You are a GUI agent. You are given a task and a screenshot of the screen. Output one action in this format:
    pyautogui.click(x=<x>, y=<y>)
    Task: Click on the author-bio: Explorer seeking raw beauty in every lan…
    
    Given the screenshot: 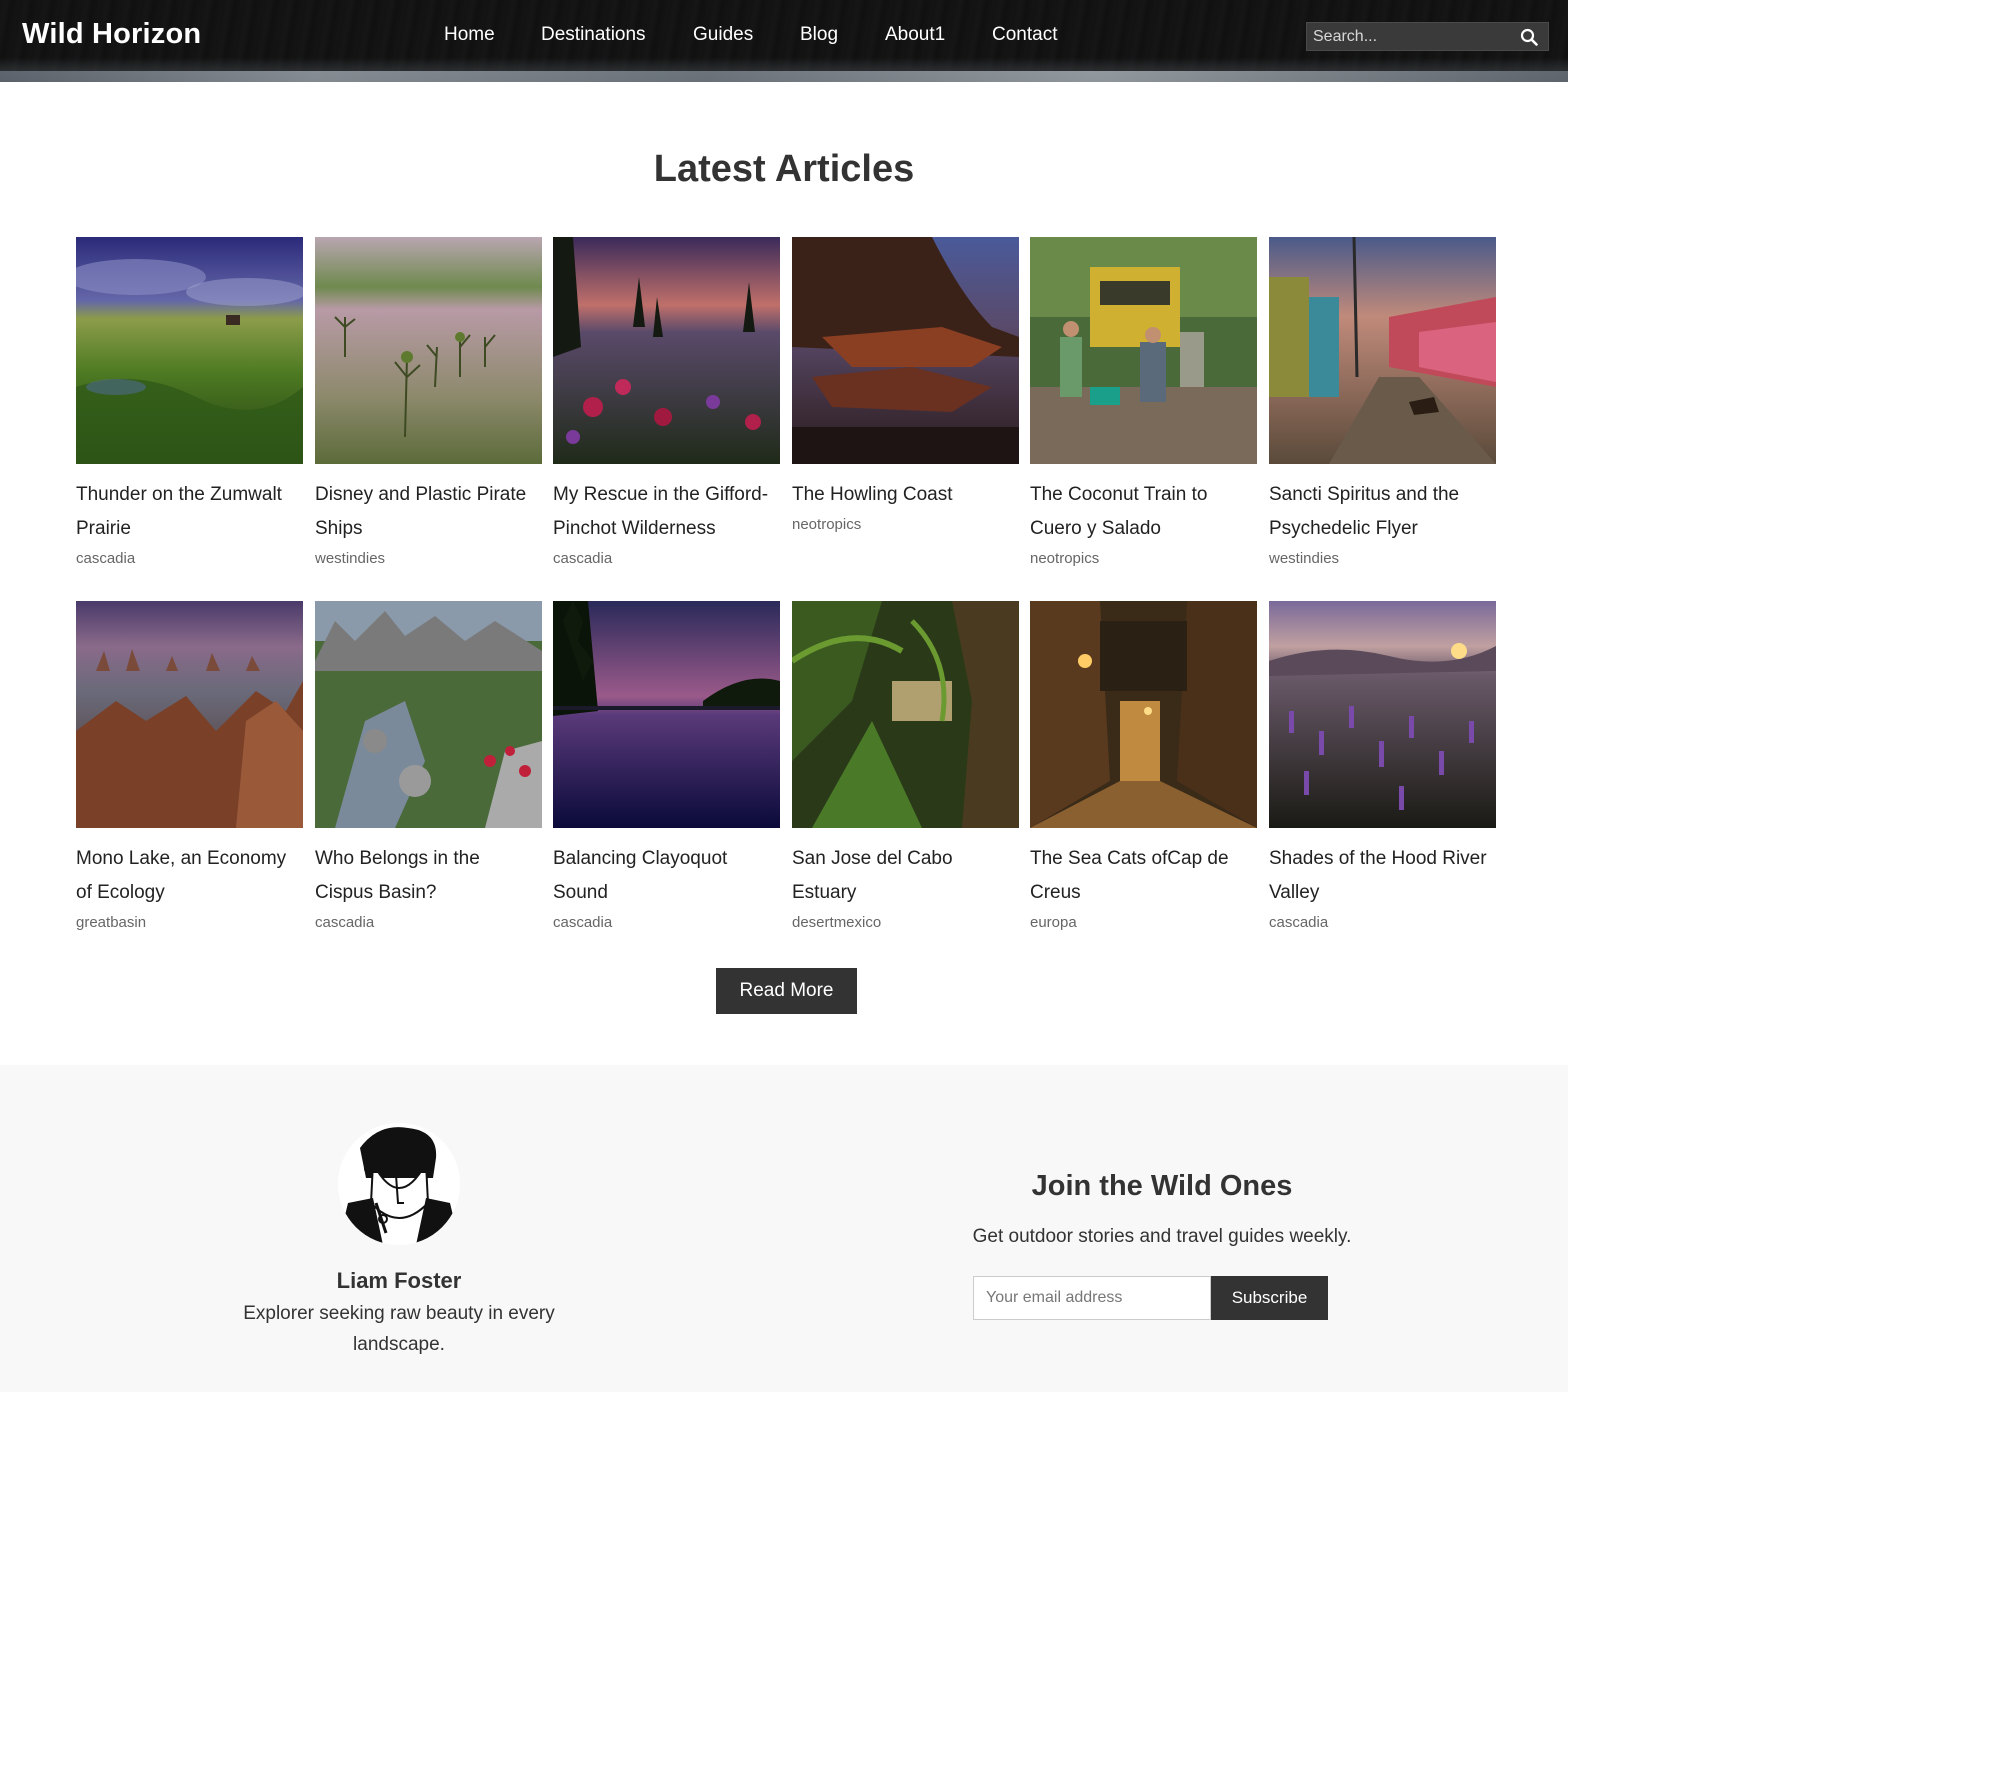 What is the action you would take?
    pyautogui.click(x=399, y=1329)
    